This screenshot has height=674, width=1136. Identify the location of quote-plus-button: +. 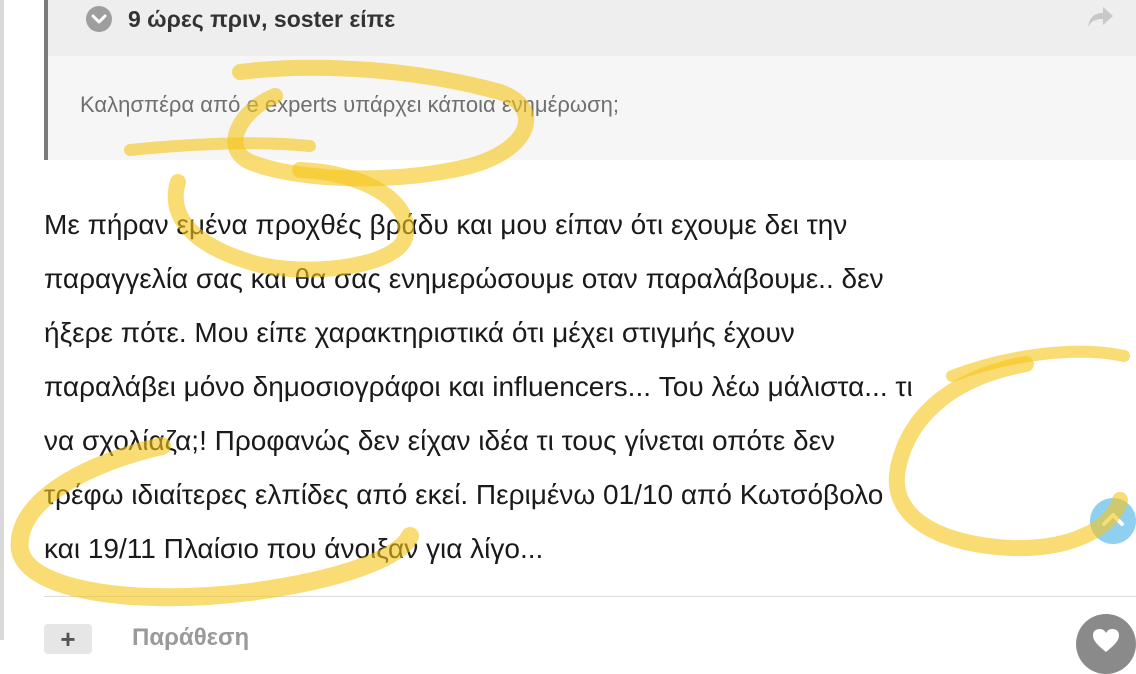
(68, 639).